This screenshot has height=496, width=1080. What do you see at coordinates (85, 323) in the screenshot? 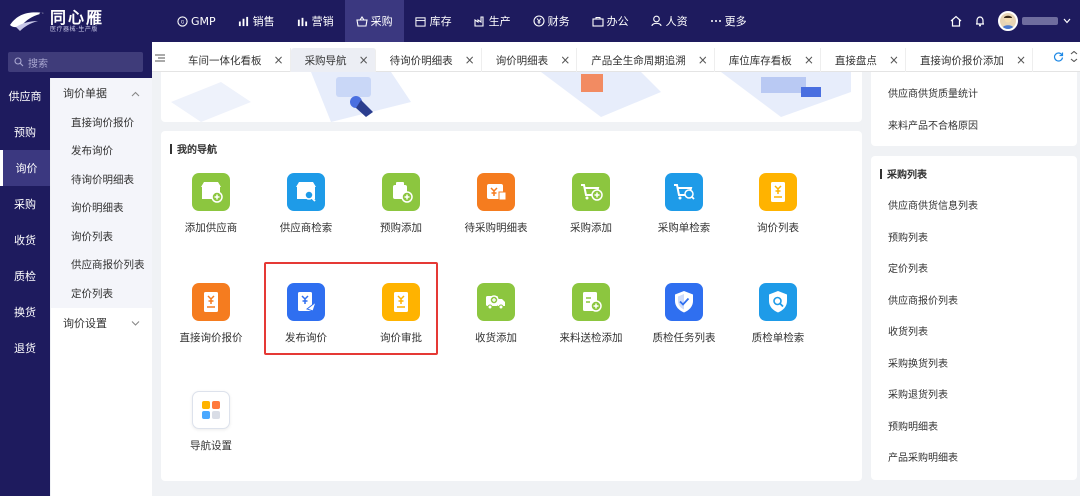
I see `subgroup-label: 询价设置` at bounding box center [85, 323].